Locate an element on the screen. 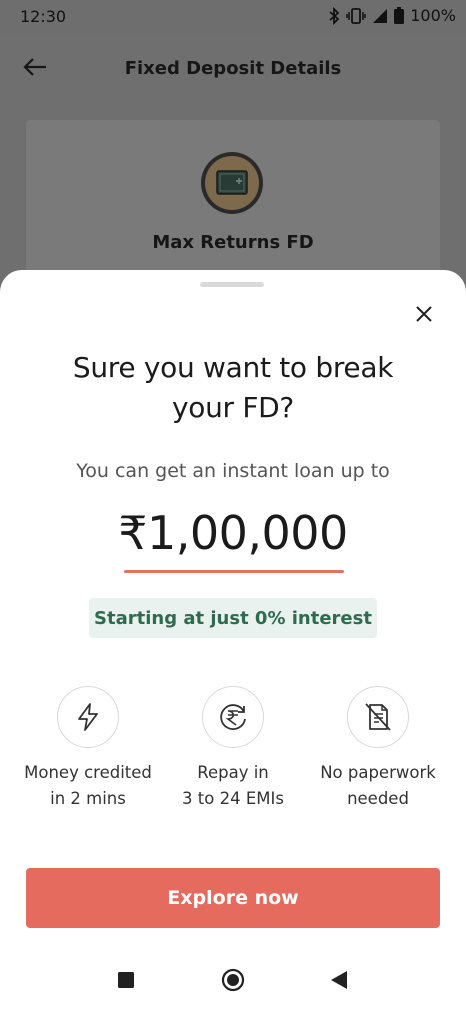 The height and width of the screenshot is (1010, 466). bluetooth-icon is located at coordinates (334, 15).